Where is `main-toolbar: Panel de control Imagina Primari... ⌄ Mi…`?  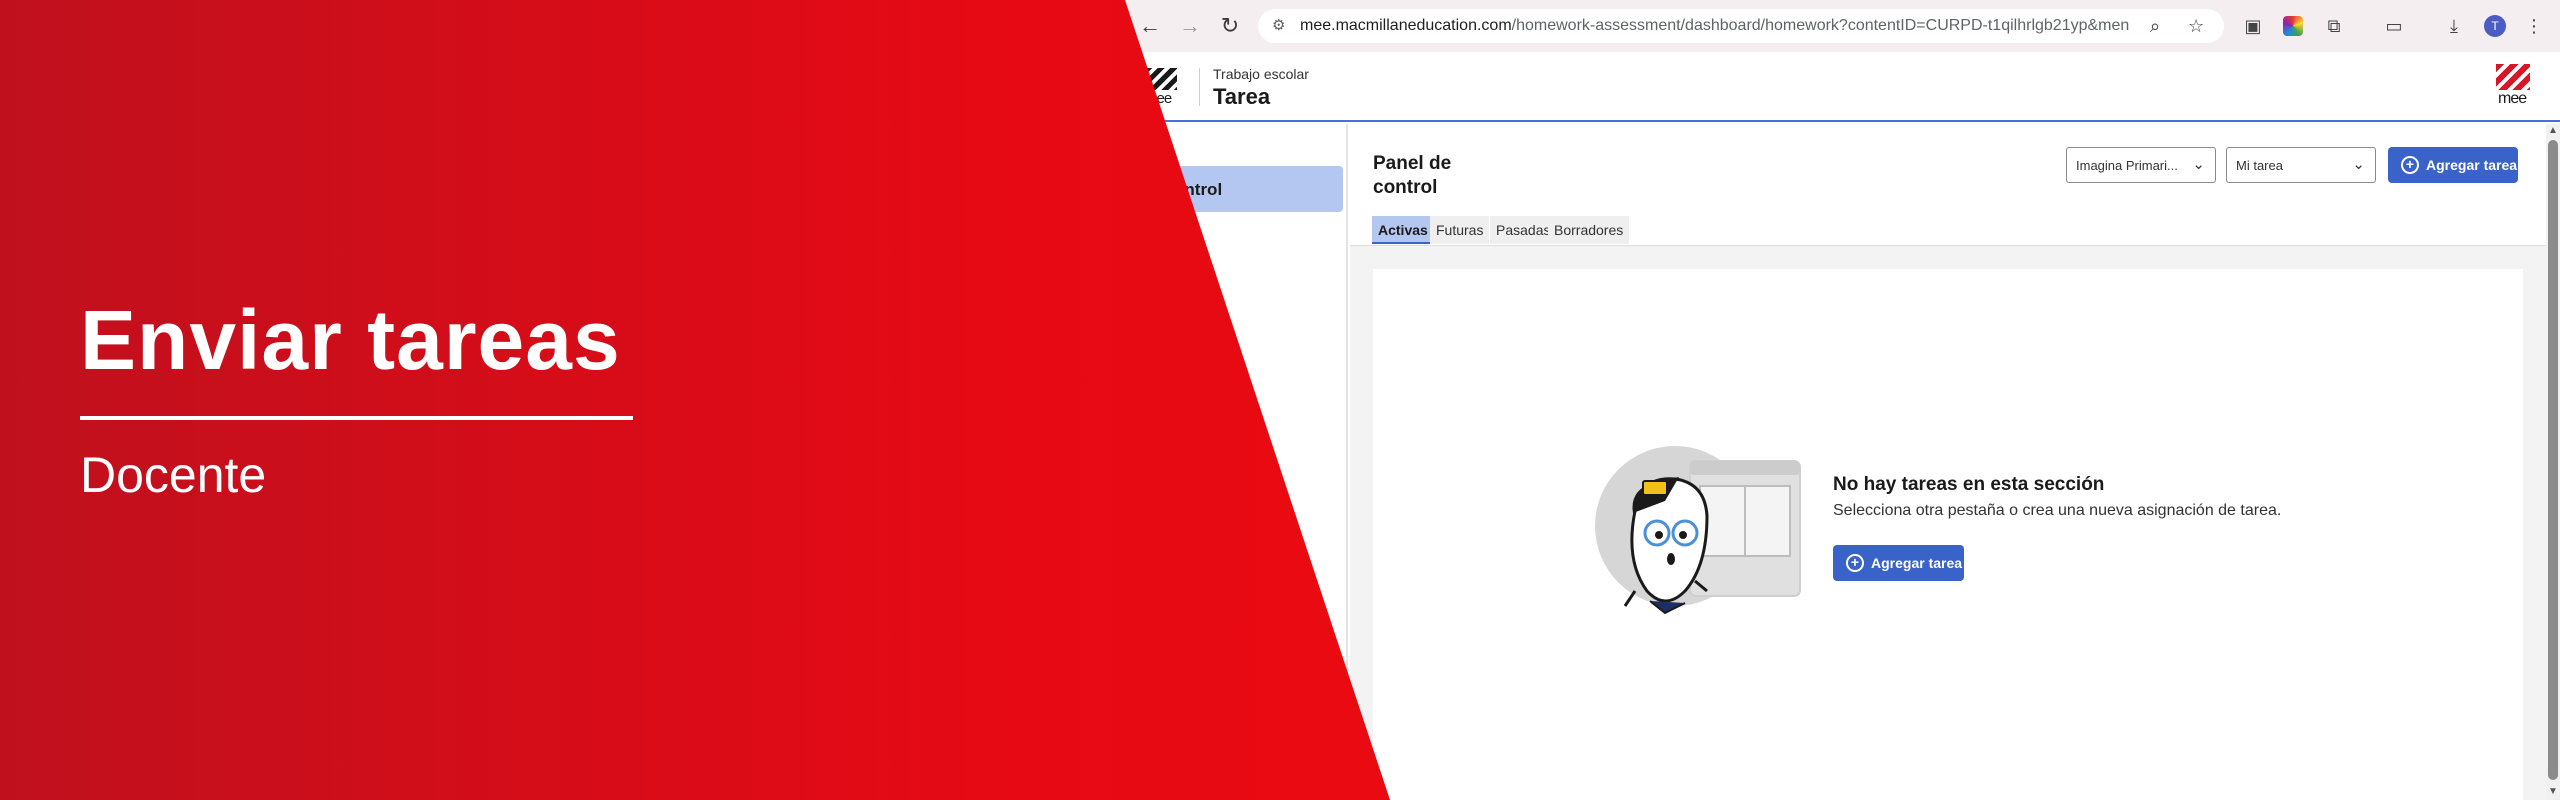 main-toolbar: Panel de control Imagina Primari... ⌄ Mi… is located at coordinates (1948, 185).